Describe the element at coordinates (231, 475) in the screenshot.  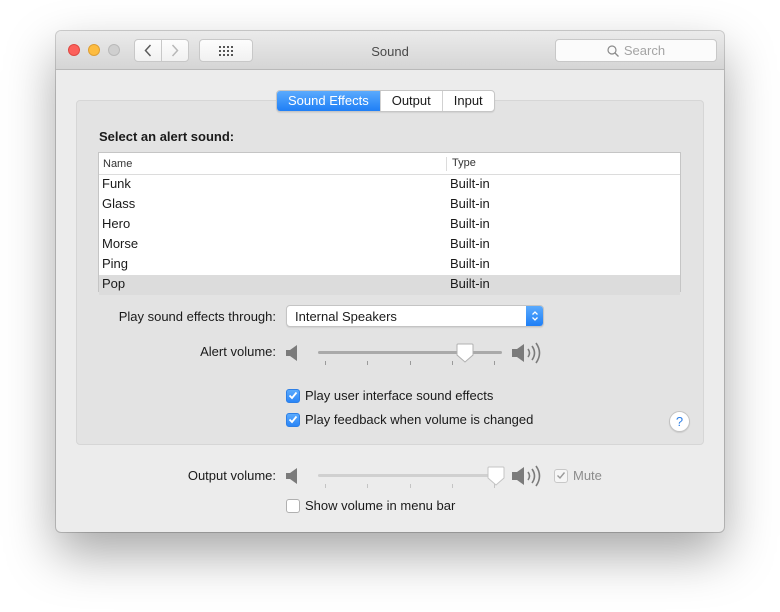
I see `output-volume-label: Output volume:` at that location.